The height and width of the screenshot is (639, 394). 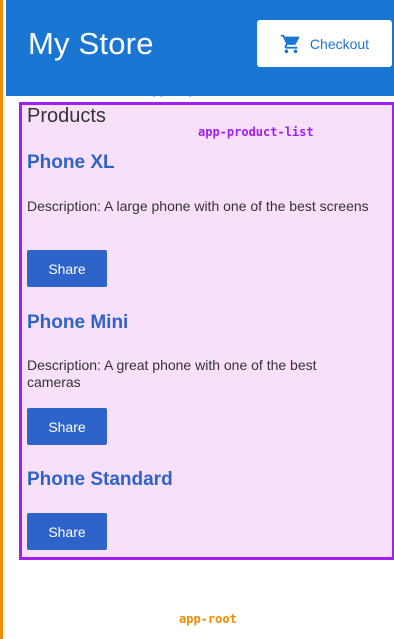 What do you see at coordinates (91, 44) in the screenshot?
I see `store-title: My Store` at bounding box center [91, 44].